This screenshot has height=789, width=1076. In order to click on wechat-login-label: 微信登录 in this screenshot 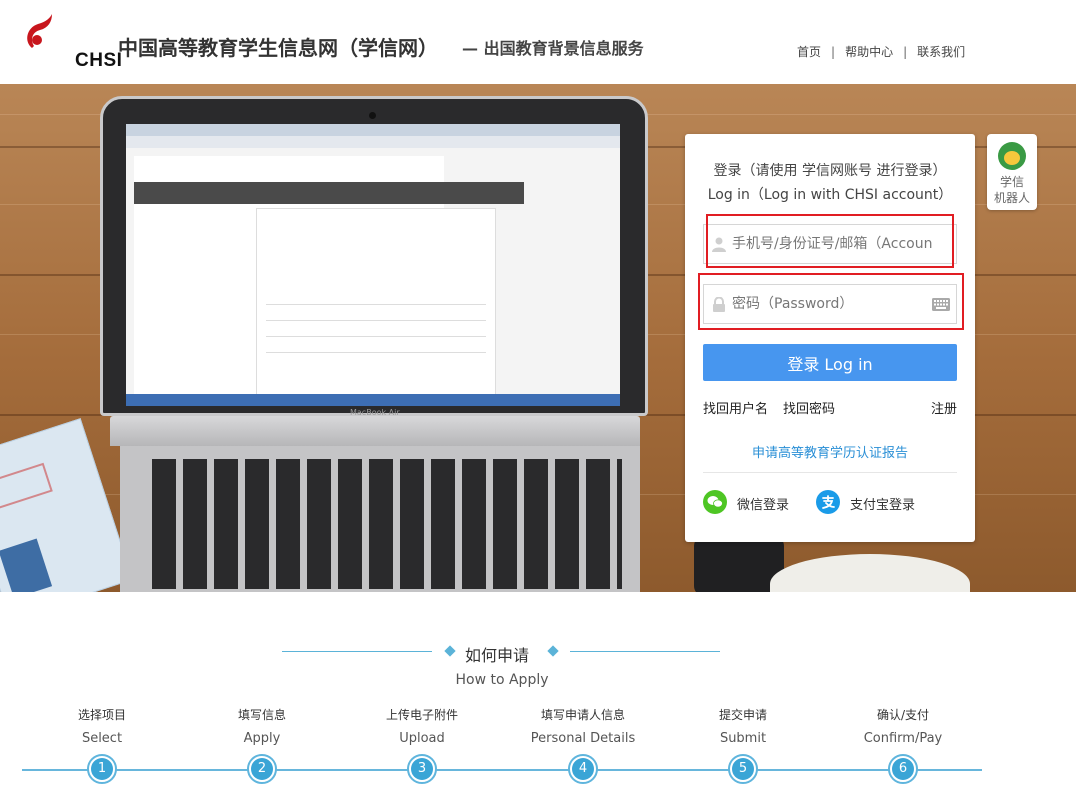, I will do `click(763, 505)`.